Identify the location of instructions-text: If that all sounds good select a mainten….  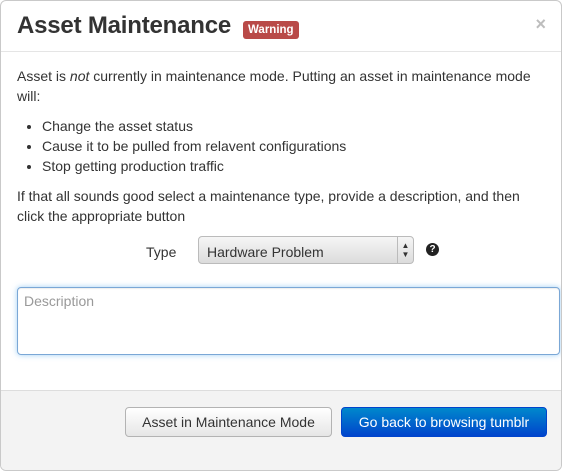
(268, 206).